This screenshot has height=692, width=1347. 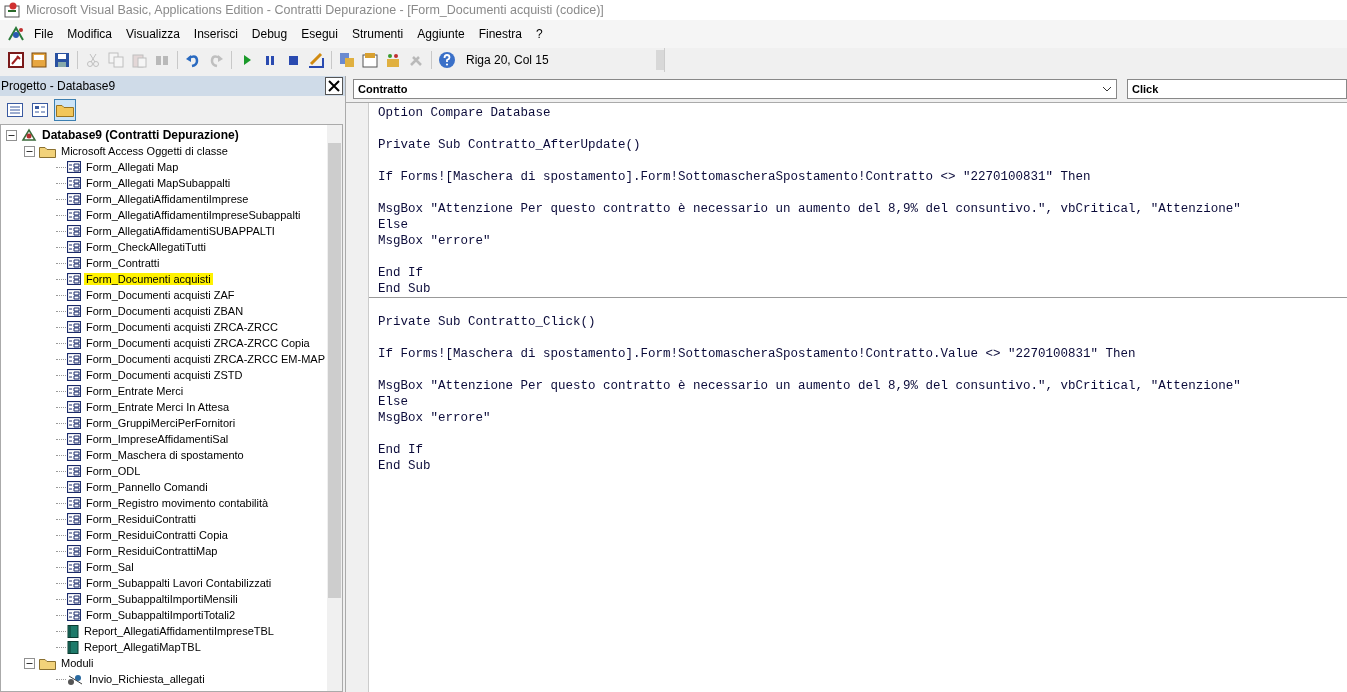 I want to click on tree-item: Form_CheckAllegatiTutti, so click(x=146, y=247).